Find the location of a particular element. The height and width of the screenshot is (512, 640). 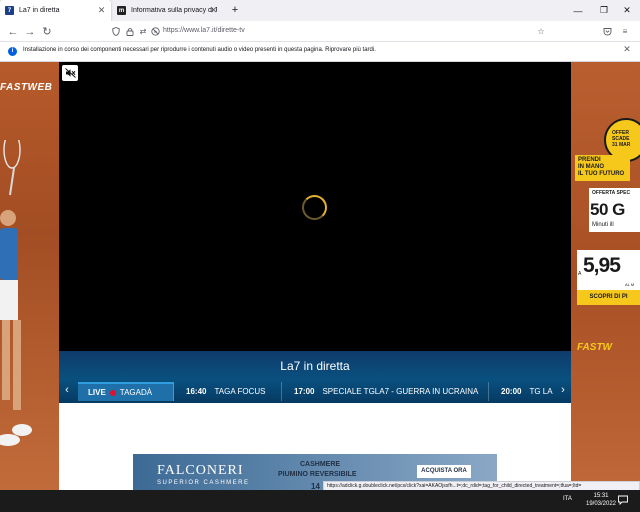

reload-icon: ↻ is located at coordinates (47, 32).